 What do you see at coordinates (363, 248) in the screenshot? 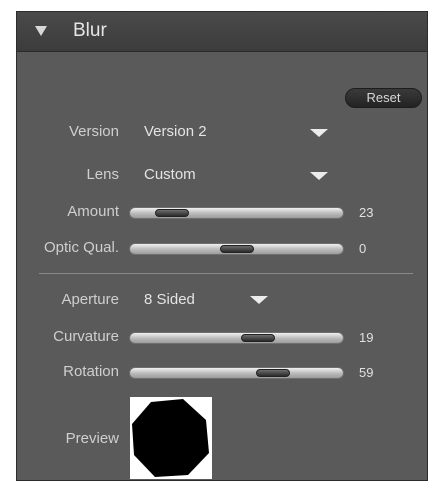
I see `optic-quality-value: 0` at bounding box center [363, 248].